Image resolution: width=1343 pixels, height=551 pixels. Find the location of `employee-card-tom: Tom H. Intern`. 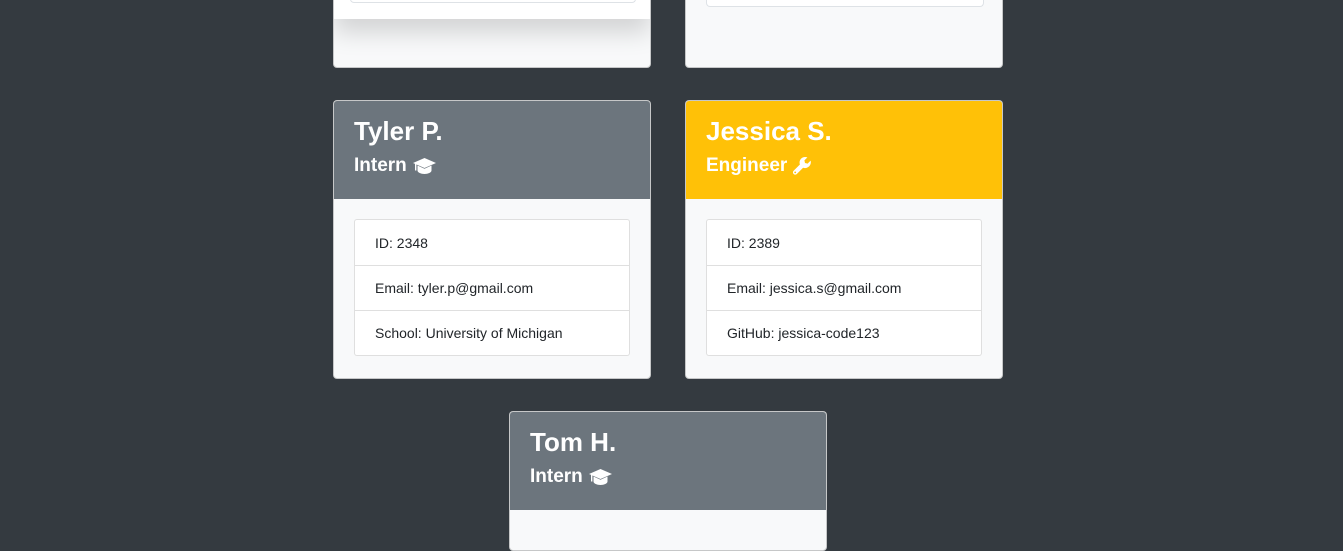

employee-card-tom: Tom H. Intern is located at coordinates (668, 481).